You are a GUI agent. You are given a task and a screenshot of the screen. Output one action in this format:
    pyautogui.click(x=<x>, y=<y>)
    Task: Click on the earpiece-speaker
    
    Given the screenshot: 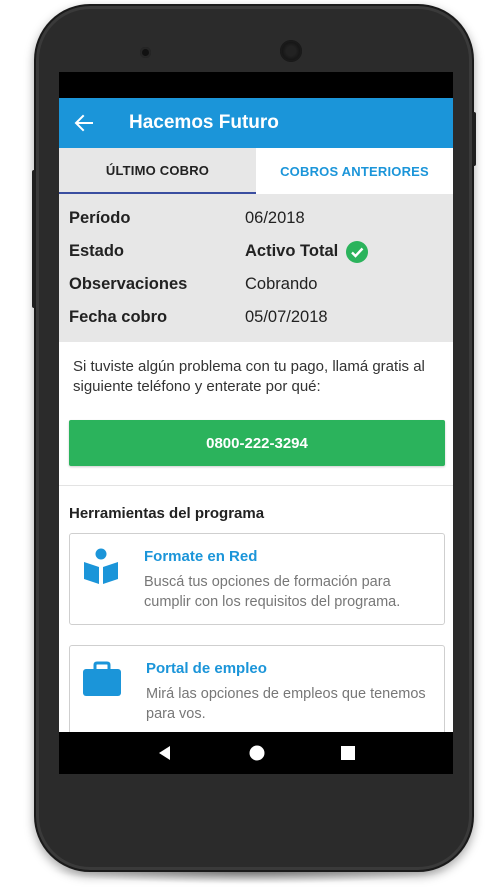 What is the action you would take?
    pyautogui.click(x=291, y=51)
    